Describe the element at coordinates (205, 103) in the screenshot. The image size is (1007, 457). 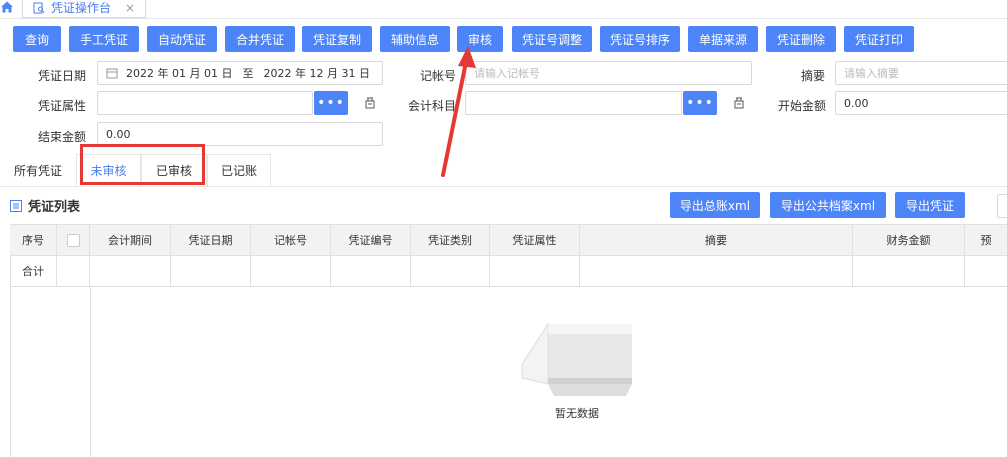
I see `voucher-attr-input` at that location.